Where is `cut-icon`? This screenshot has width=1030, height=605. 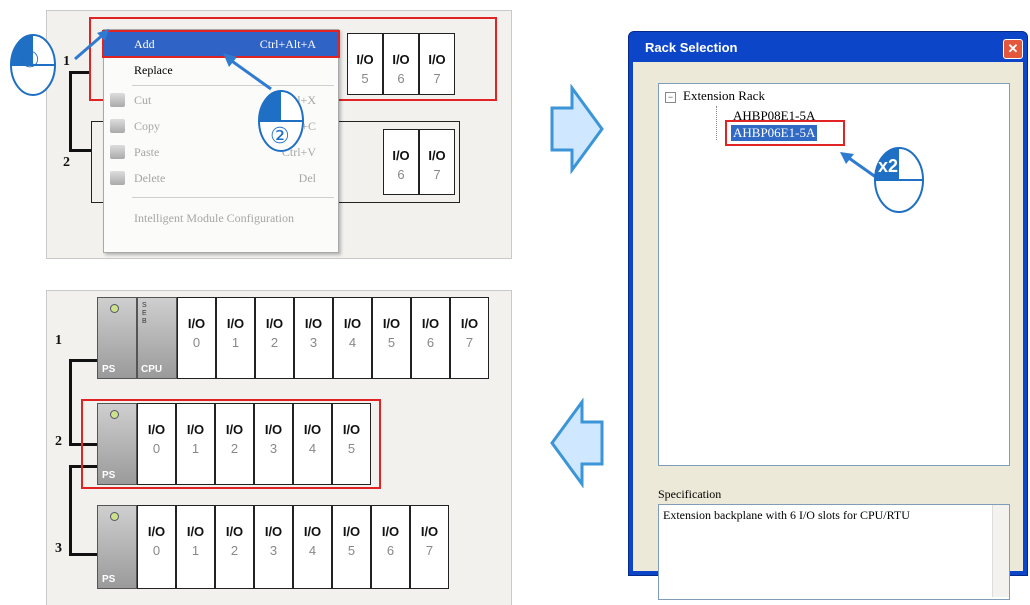 cut-icon is located at coordinates (117, 100).